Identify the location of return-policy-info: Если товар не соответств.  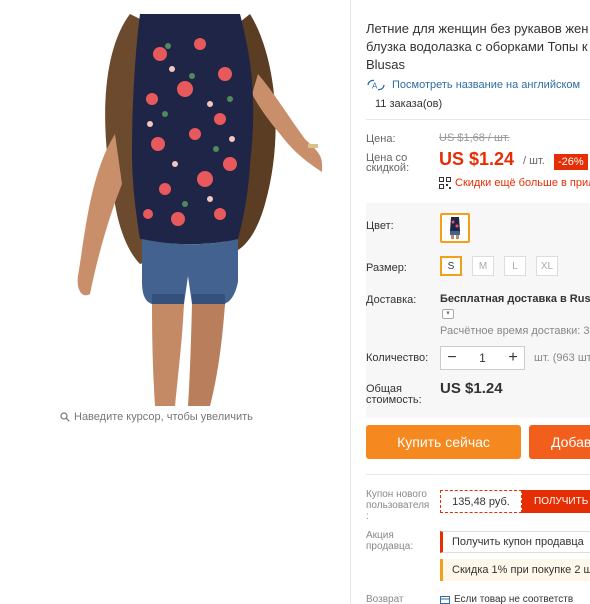
(506, 599).